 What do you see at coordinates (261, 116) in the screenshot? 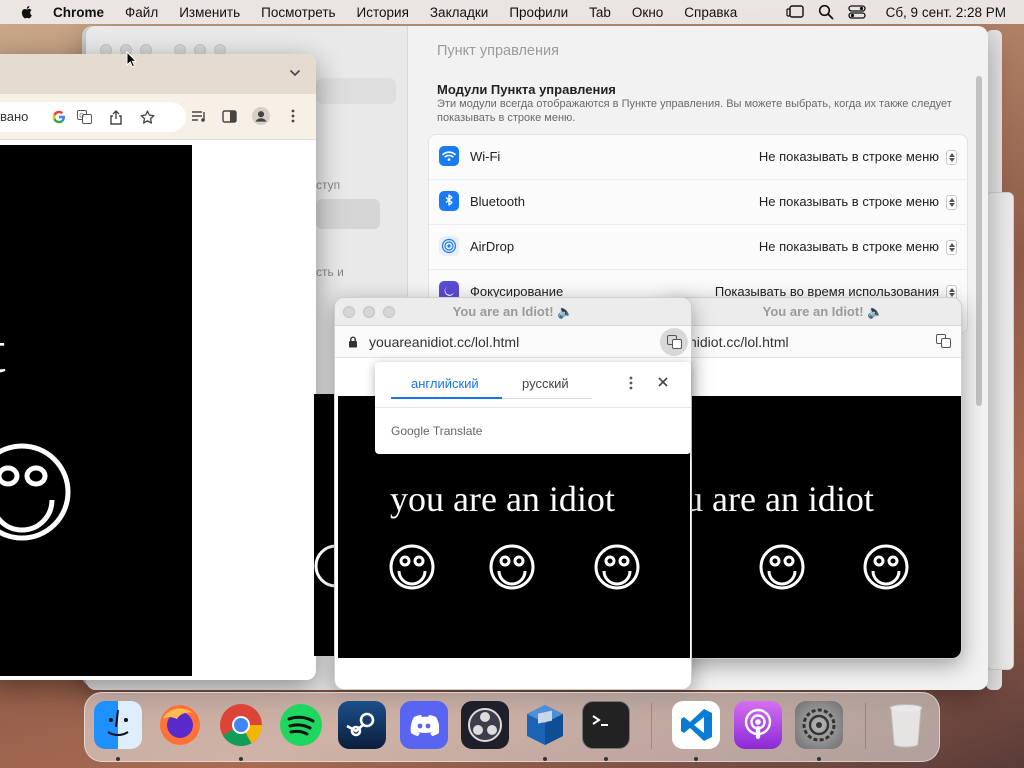
I see `profile-avatar-icon` at bounding box center [261, 116].